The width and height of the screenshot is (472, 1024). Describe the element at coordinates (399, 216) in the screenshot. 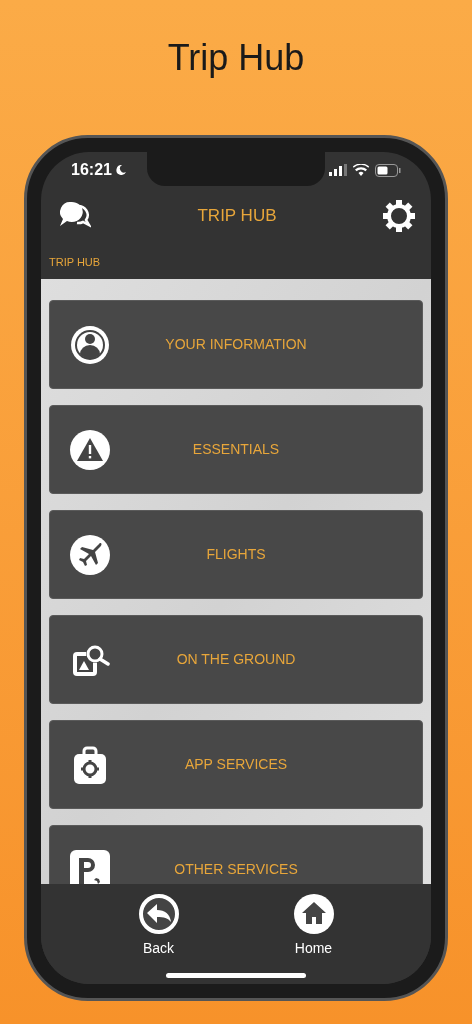

I see `settings-icon` at that location.